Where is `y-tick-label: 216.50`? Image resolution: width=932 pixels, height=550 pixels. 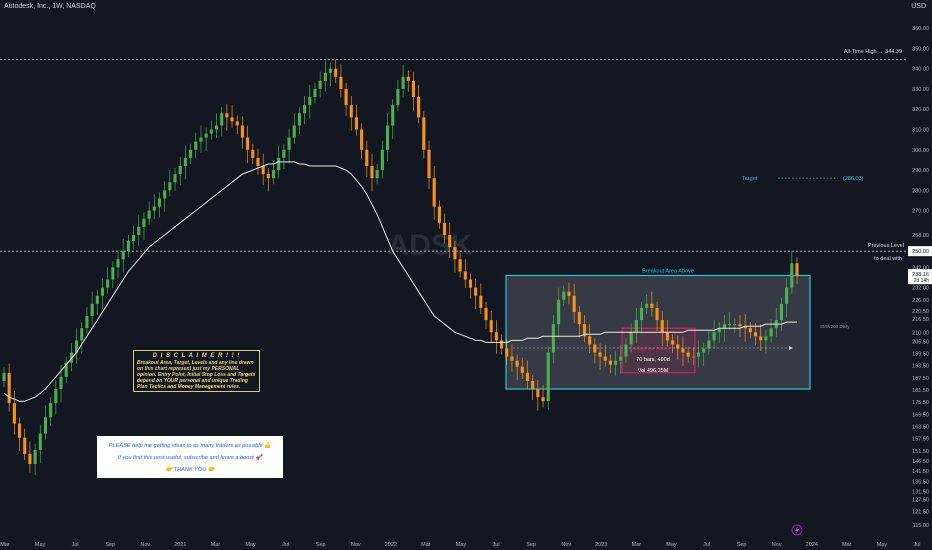 y-tick-label: 216.50 is located at coordinates (920, 320).